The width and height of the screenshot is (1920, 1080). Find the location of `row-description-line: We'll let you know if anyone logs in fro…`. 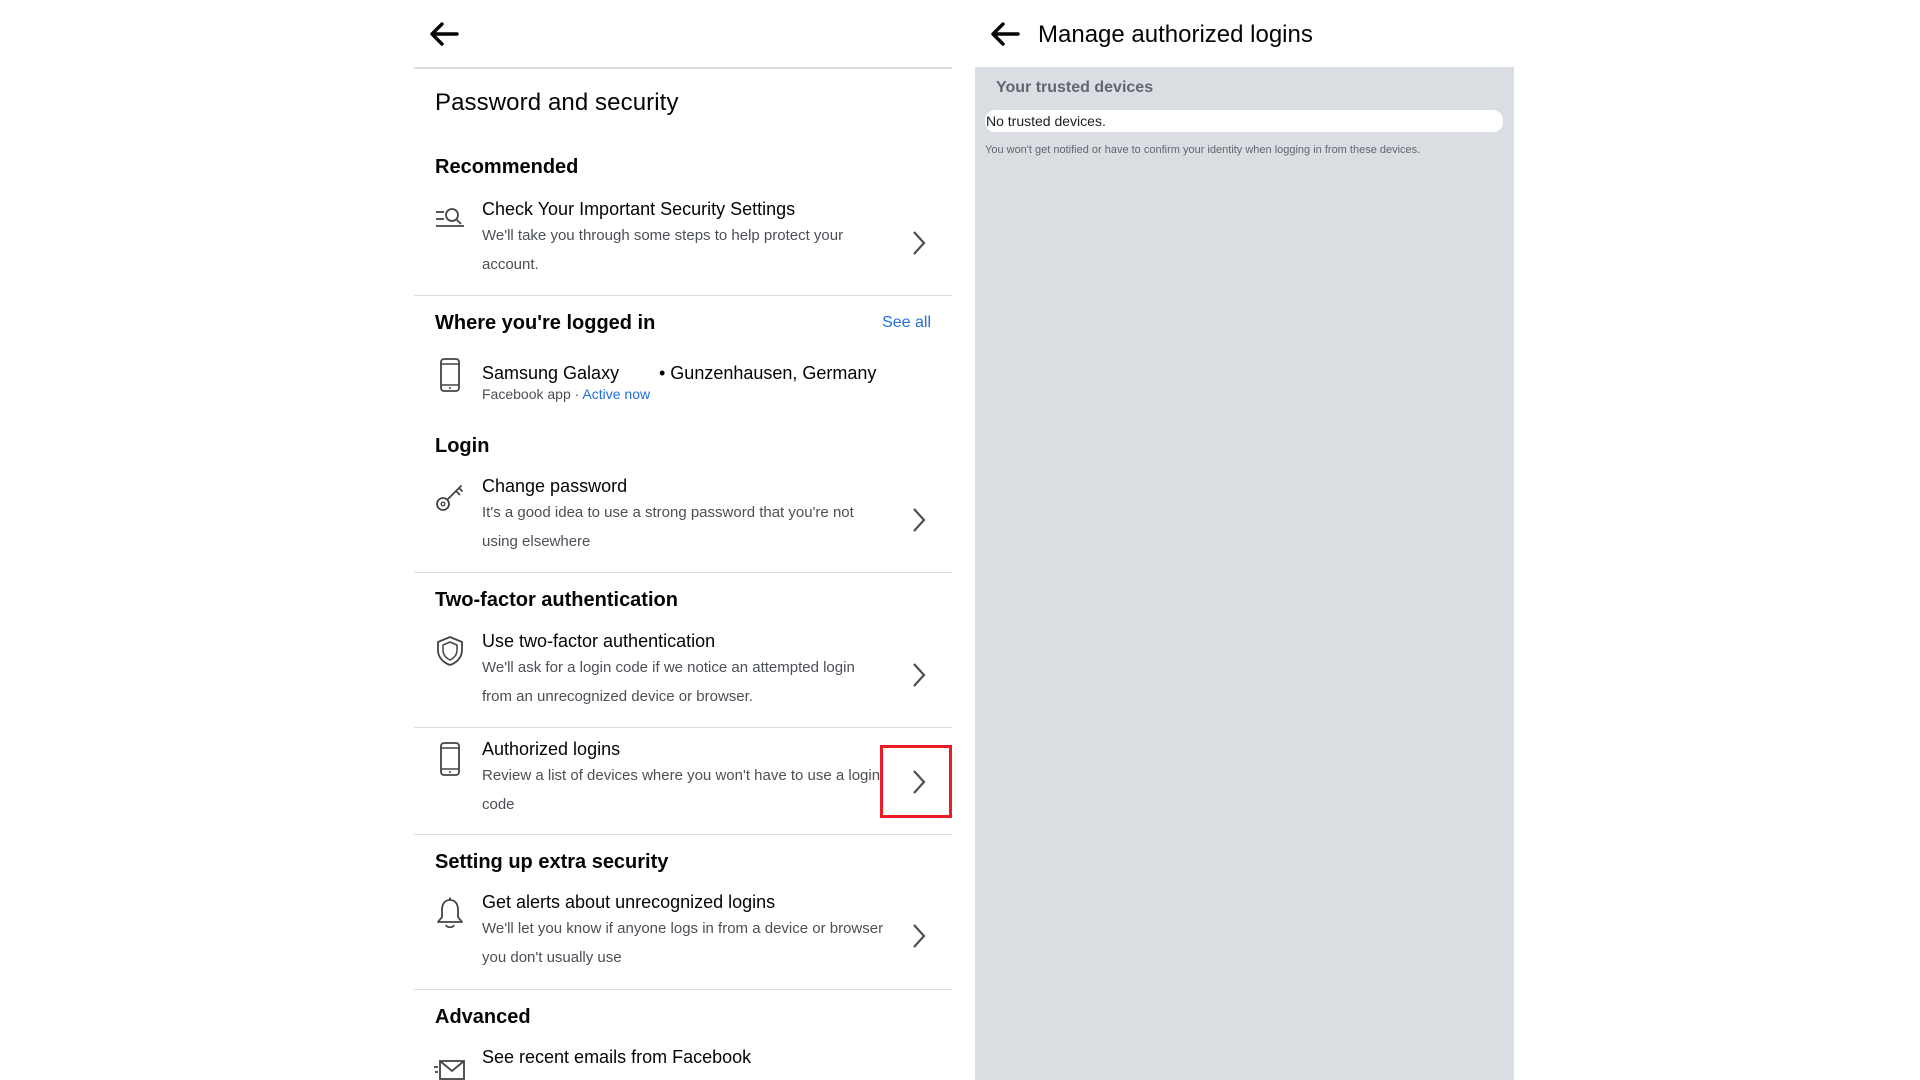

row-description-line: We'll let you know if anyone logs in fro… is located at coordinates (683, 928).